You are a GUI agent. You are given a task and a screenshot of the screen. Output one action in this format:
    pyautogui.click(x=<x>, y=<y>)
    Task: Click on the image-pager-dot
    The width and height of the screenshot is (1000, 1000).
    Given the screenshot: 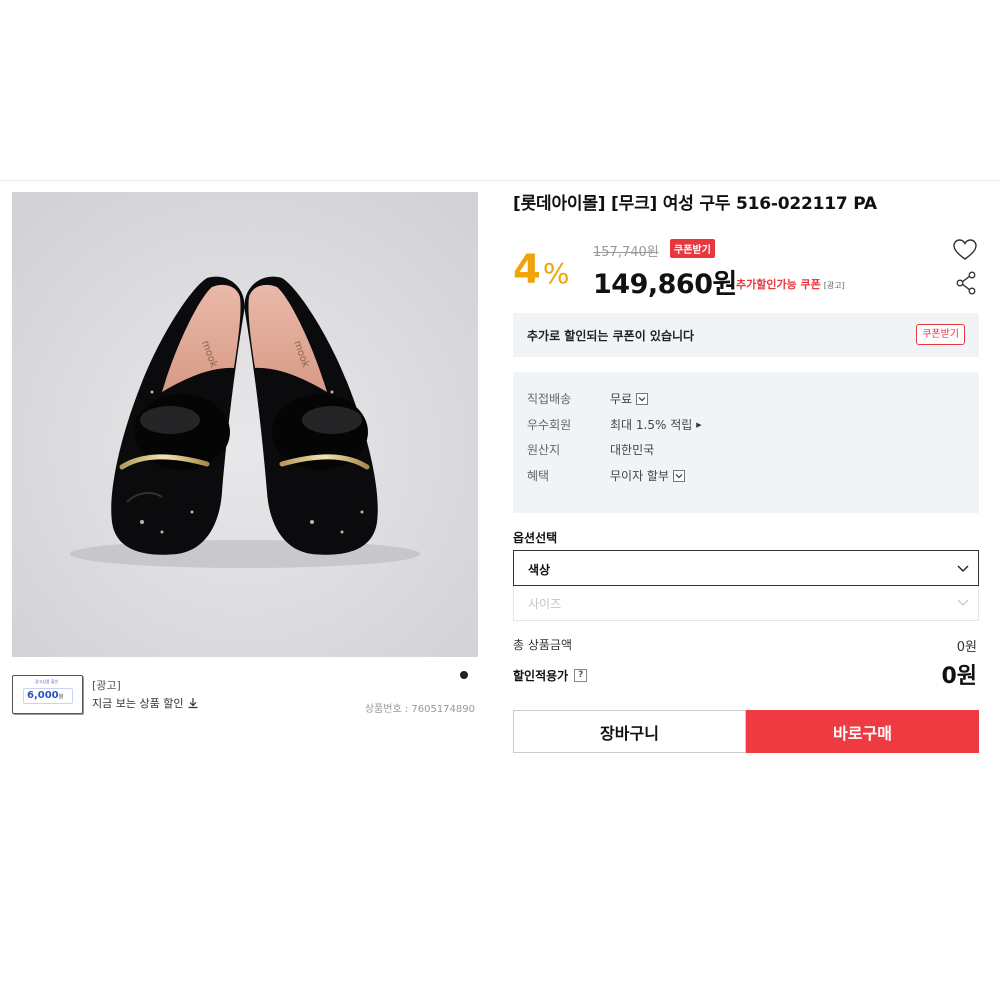 What is the action you would take?
    pyautogui.click(x=464, y=675)
    